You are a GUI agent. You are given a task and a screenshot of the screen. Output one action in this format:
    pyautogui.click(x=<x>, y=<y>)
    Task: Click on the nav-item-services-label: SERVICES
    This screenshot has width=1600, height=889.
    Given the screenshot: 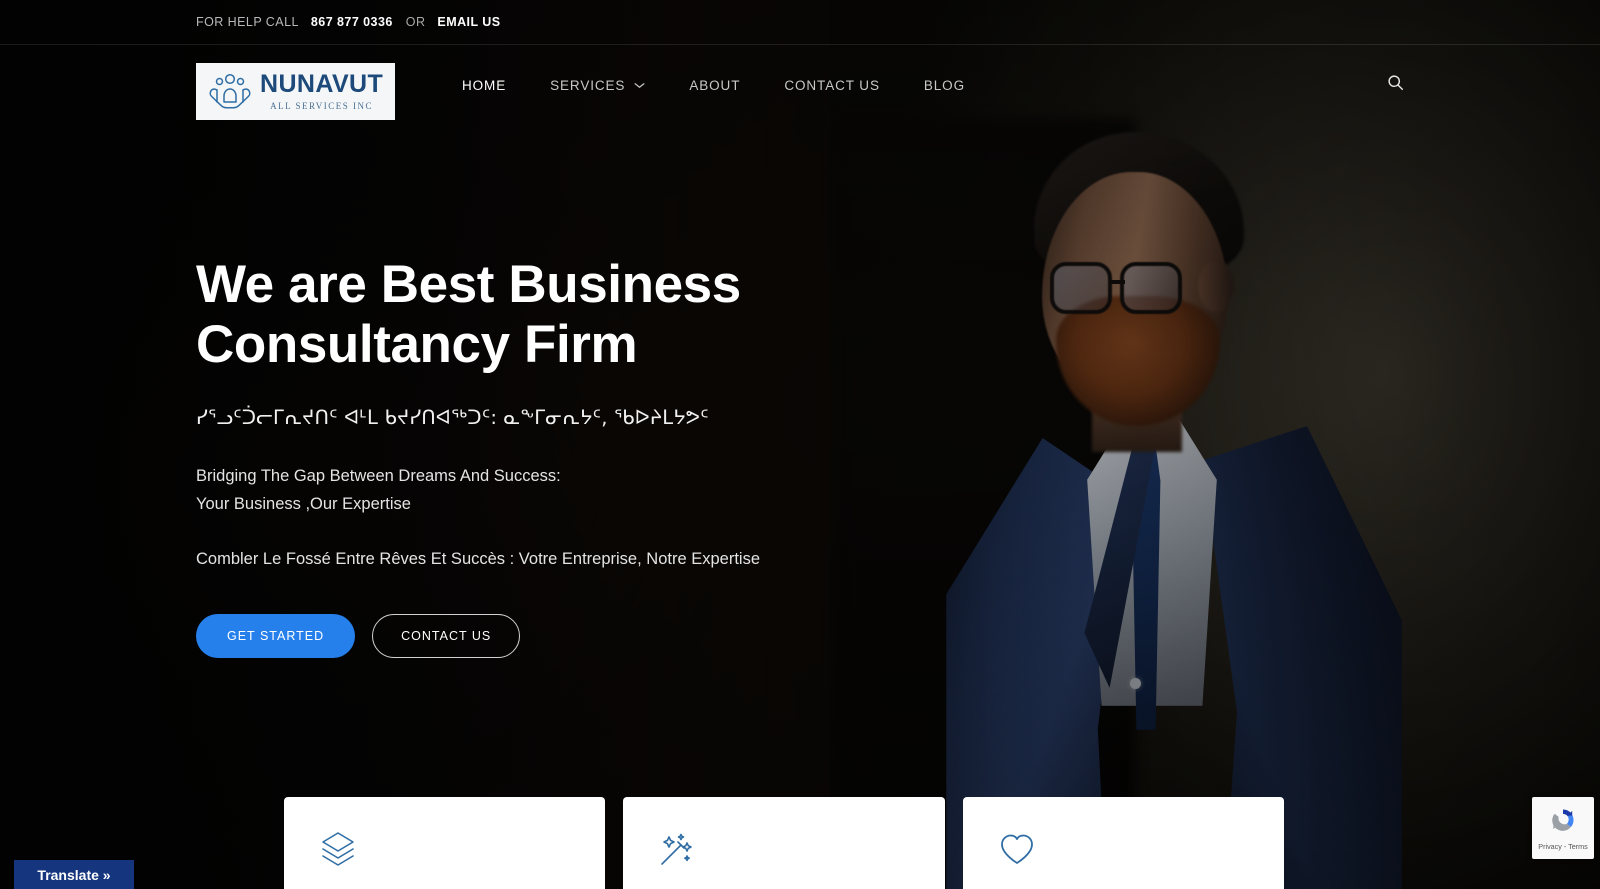 What is the action you would take?
    pyautogui.click(x=588, y=85)
    